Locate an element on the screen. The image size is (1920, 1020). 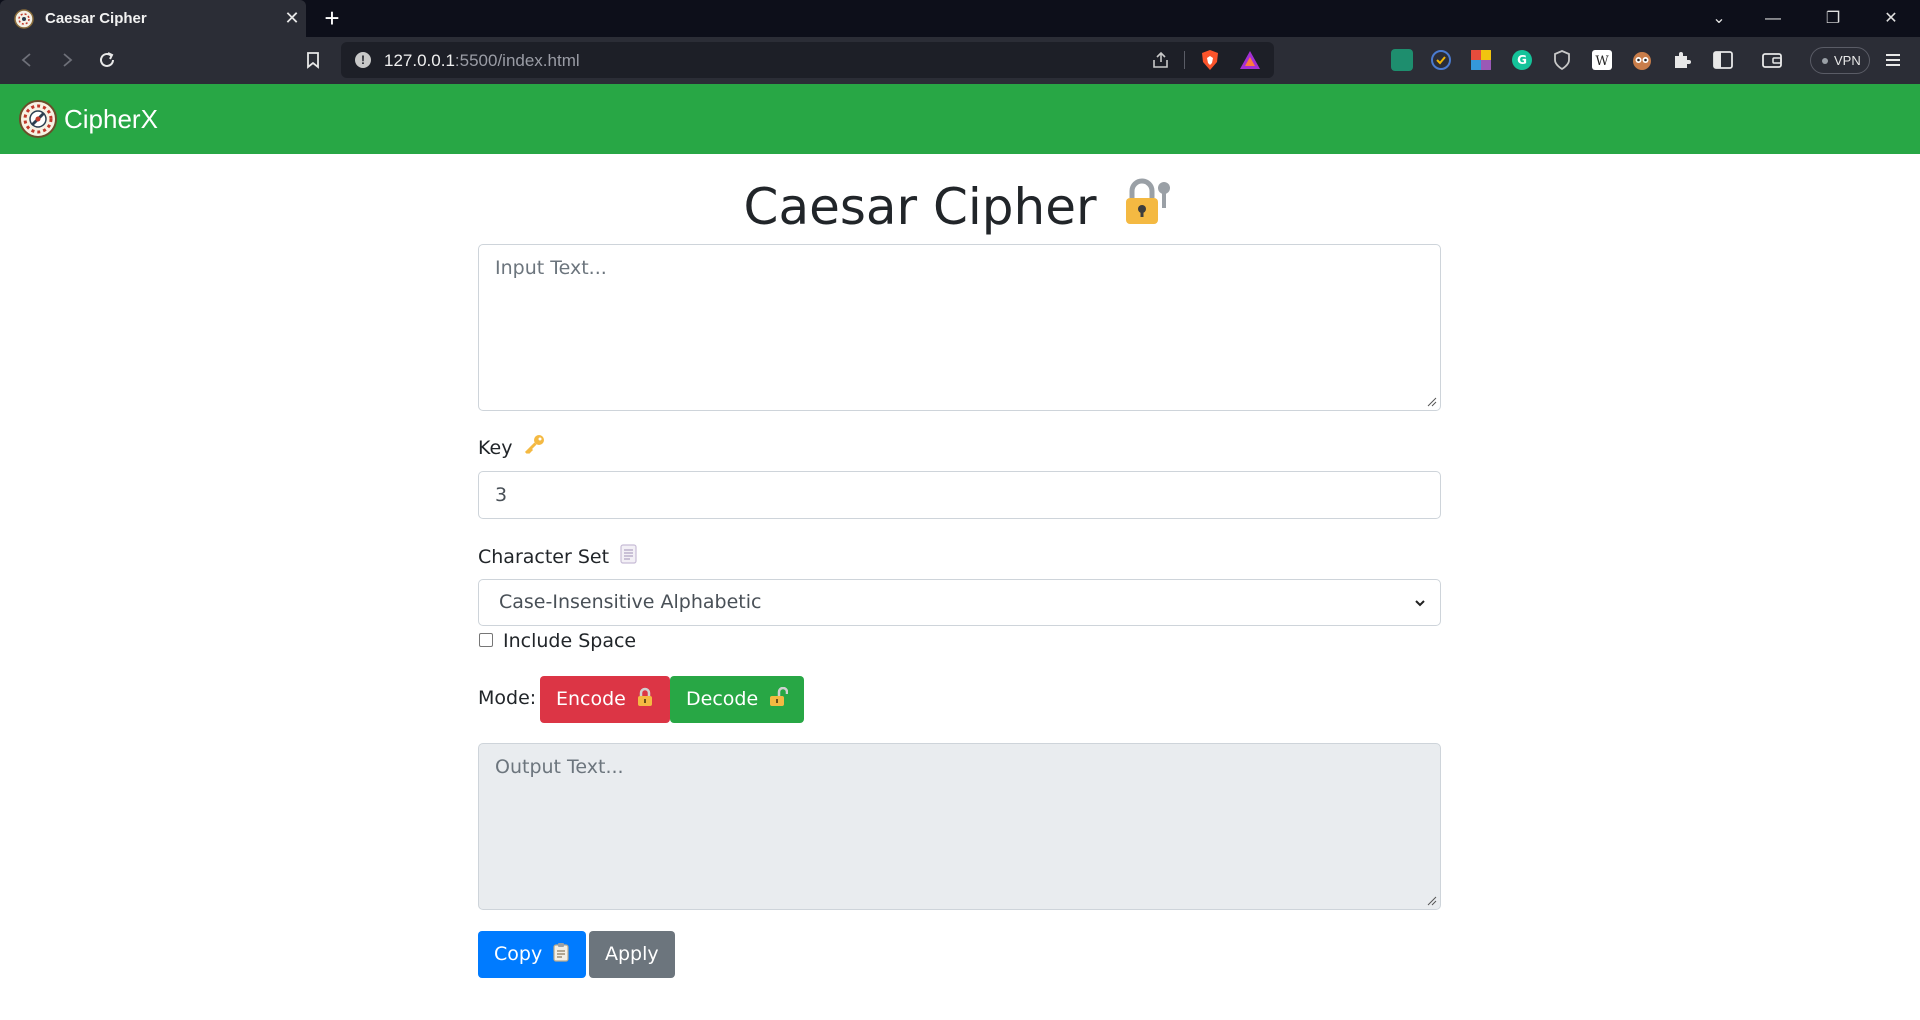
lock-icon is located at coordinates (644, 696).